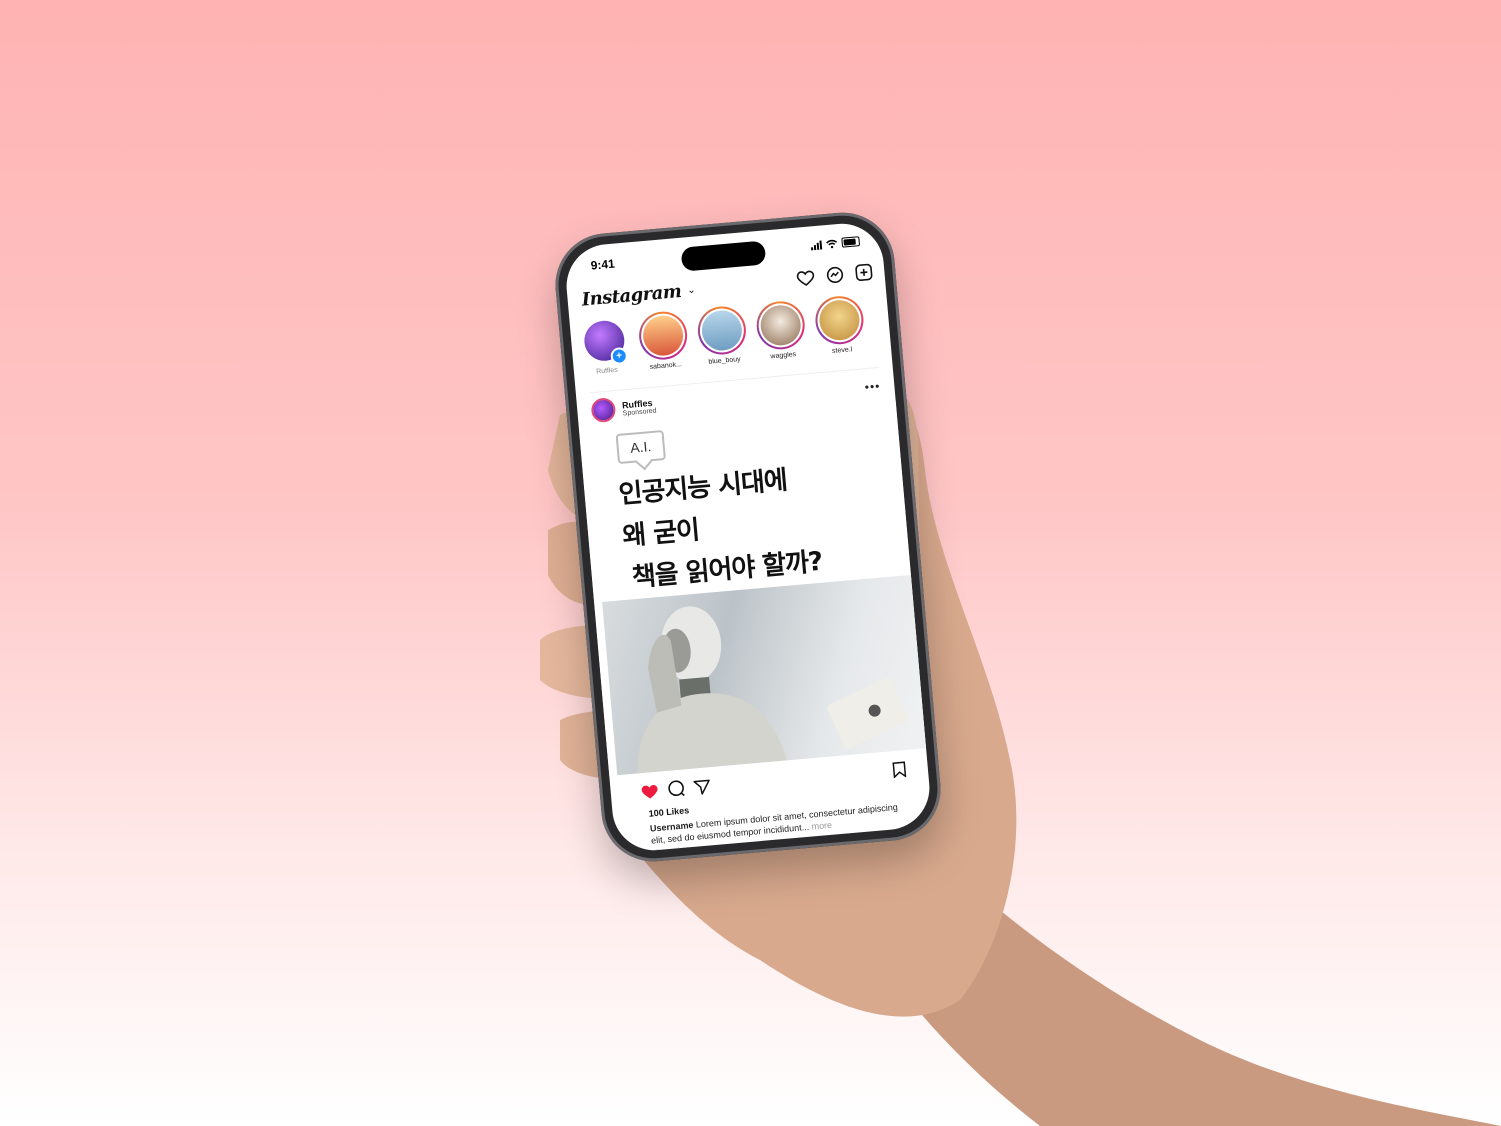 The image size is (1501, 1126). Describe the element at coordinates (723, 256) in the screenshot. I see `dynamic-island` at that location.